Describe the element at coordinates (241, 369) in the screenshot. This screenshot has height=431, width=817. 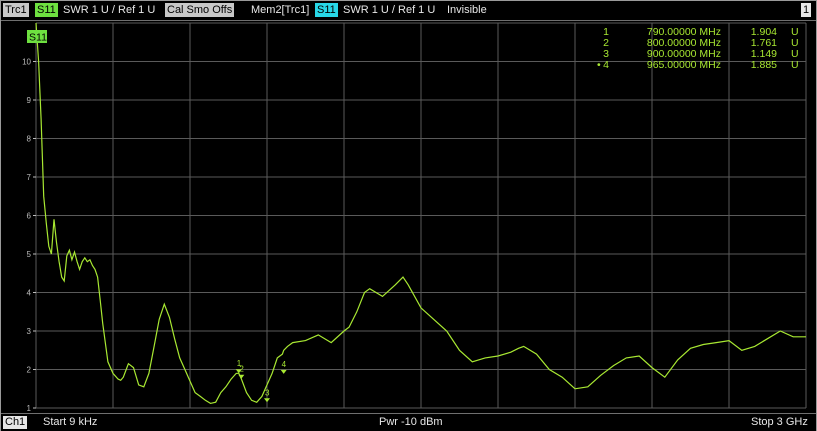
I see `marker-2-label: 2` at that location.